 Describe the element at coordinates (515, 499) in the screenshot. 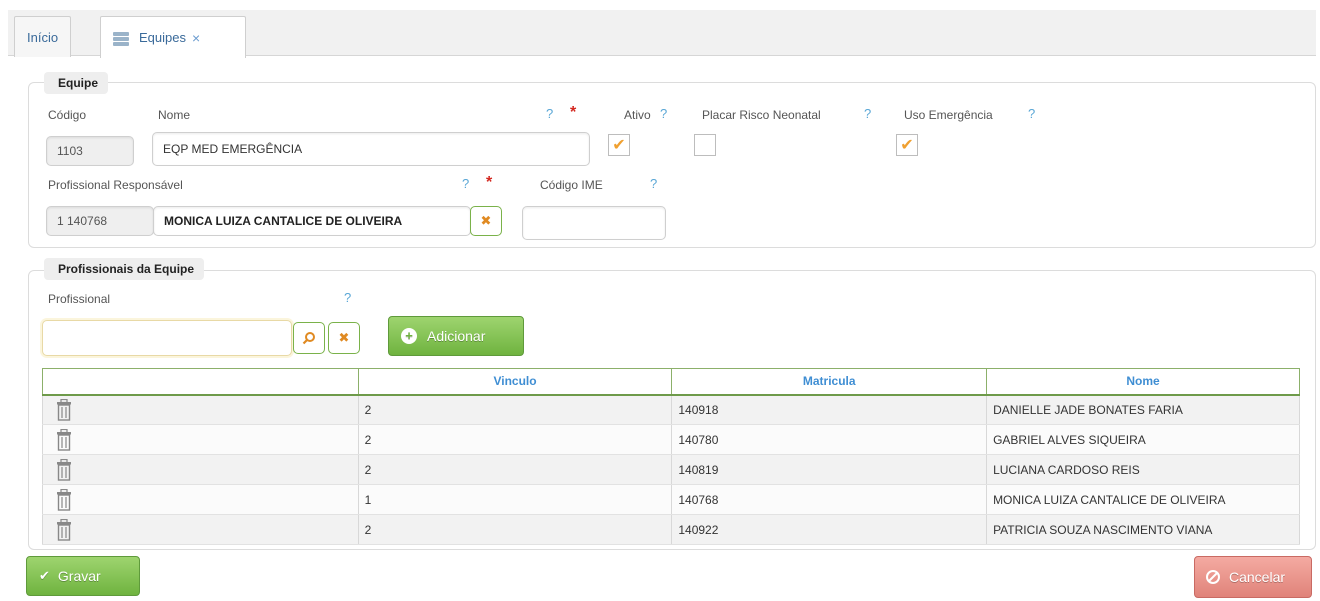

I see `cell-vinculo: 1` at that location.